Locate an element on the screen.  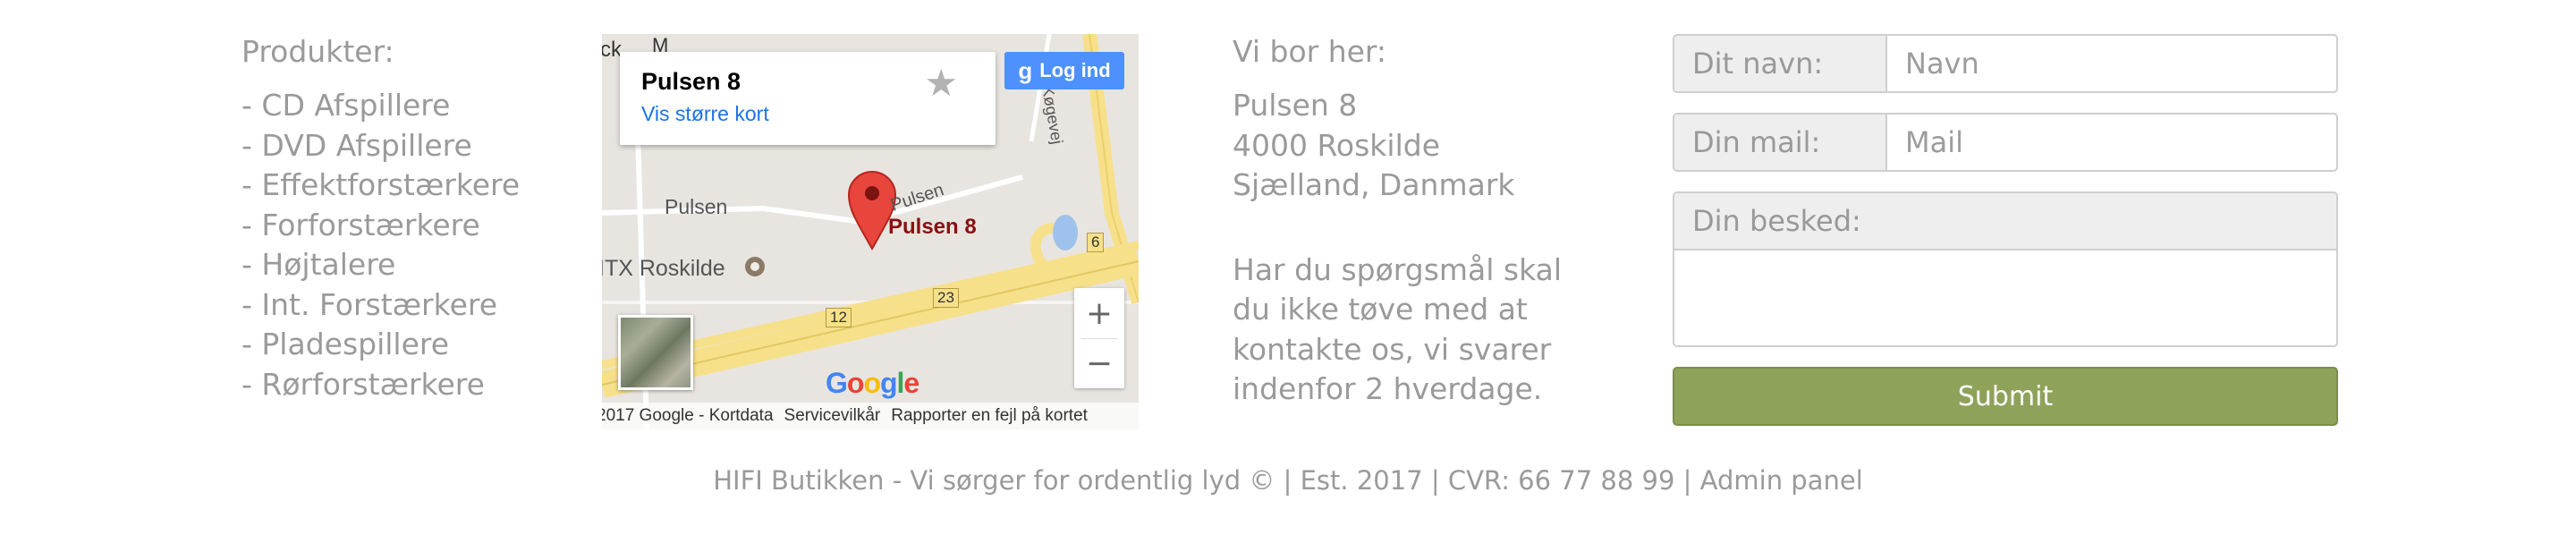
product-link-forforst: - Forforstærkere is located at coordinates (361, 225).